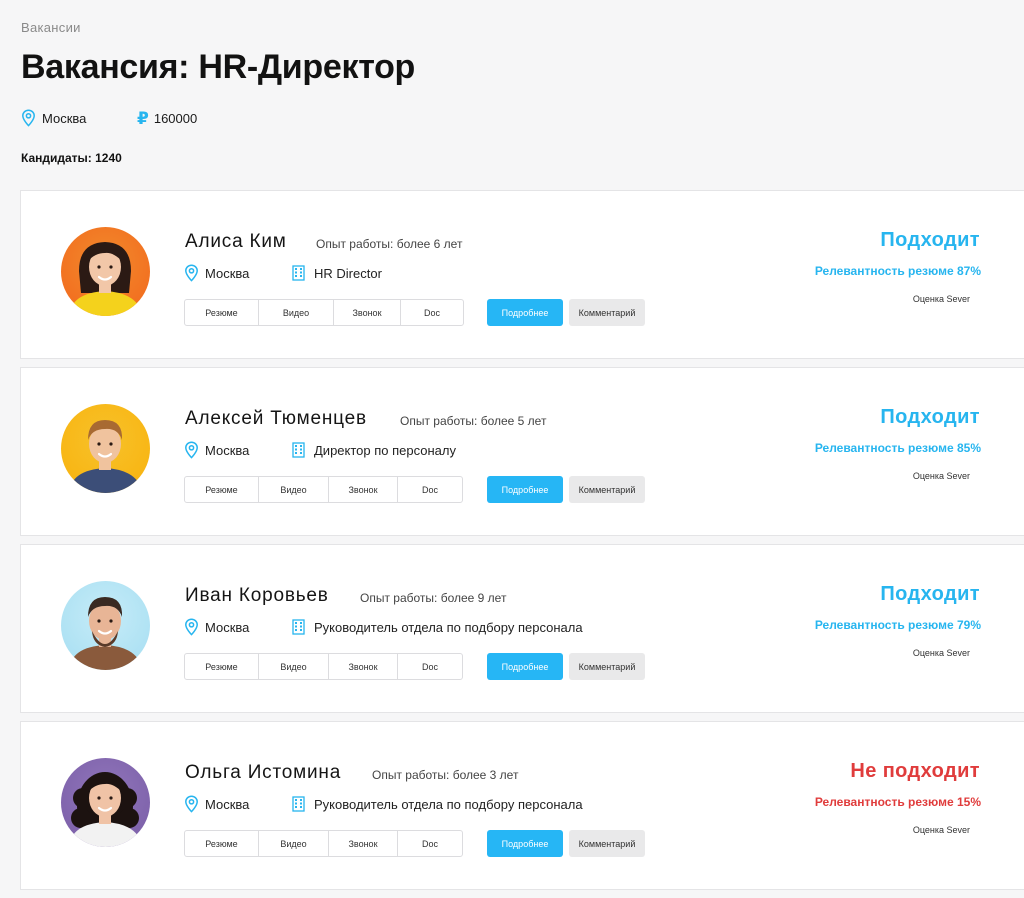  Describe the element at coordinates (175, 118) in the screenshot. I see `vacancy-salary-value: 160000` at that location.